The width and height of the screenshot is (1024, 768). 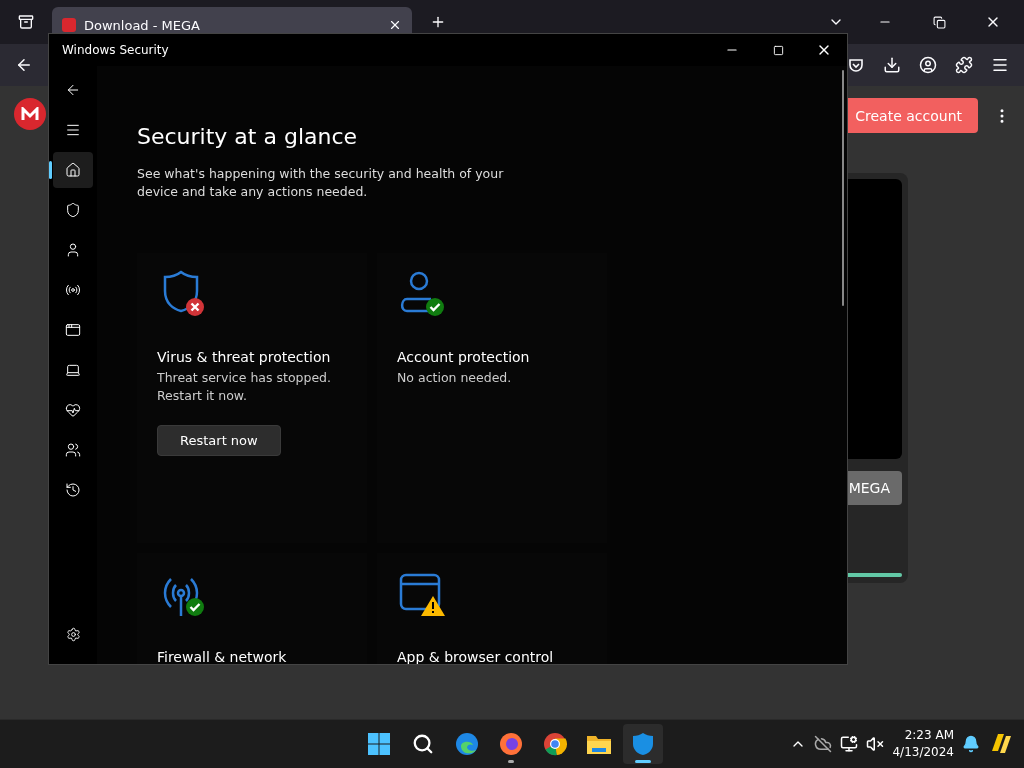 I want to click on card-description: Threat service has stopped. Restart it now., so click(x=244, y=387).